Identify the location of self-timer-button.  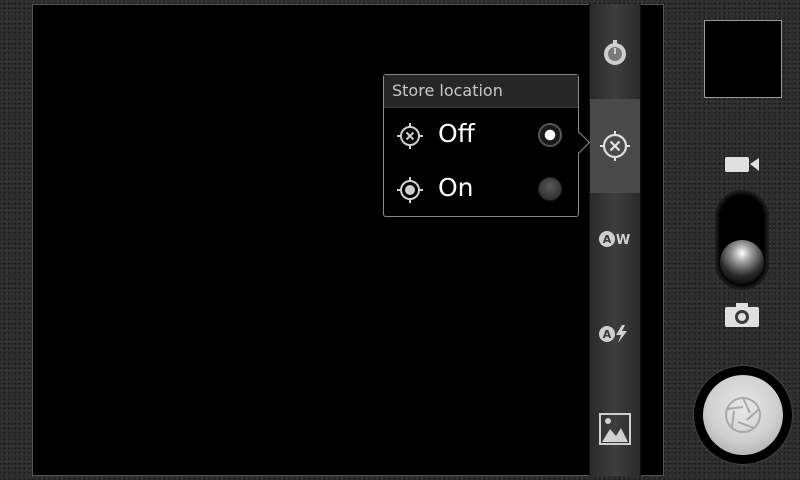
(615, 53).